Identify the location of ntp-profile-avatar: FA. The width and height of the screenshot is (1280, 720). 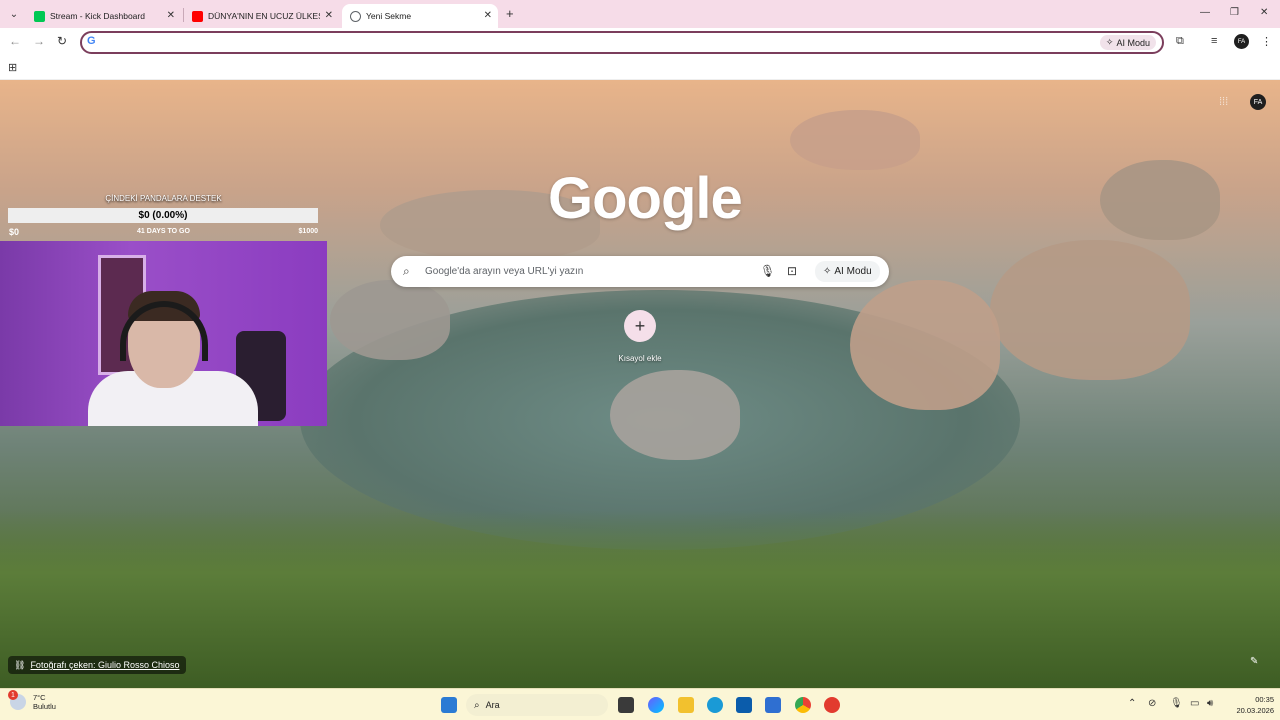
(1258, 102).